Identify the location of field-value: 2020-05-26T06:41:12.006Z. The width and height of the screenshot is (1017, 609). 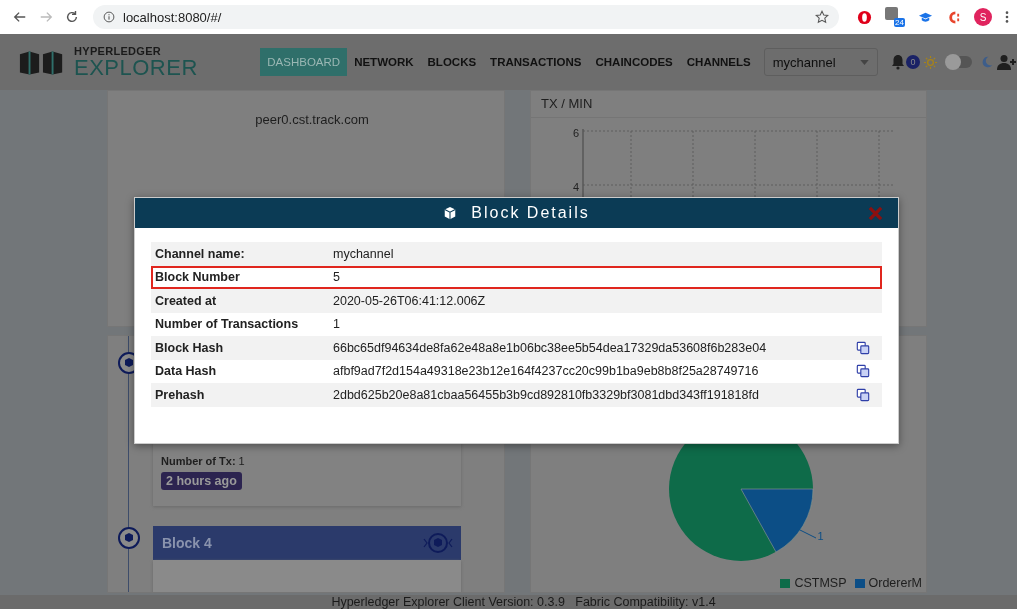
(410, 300).